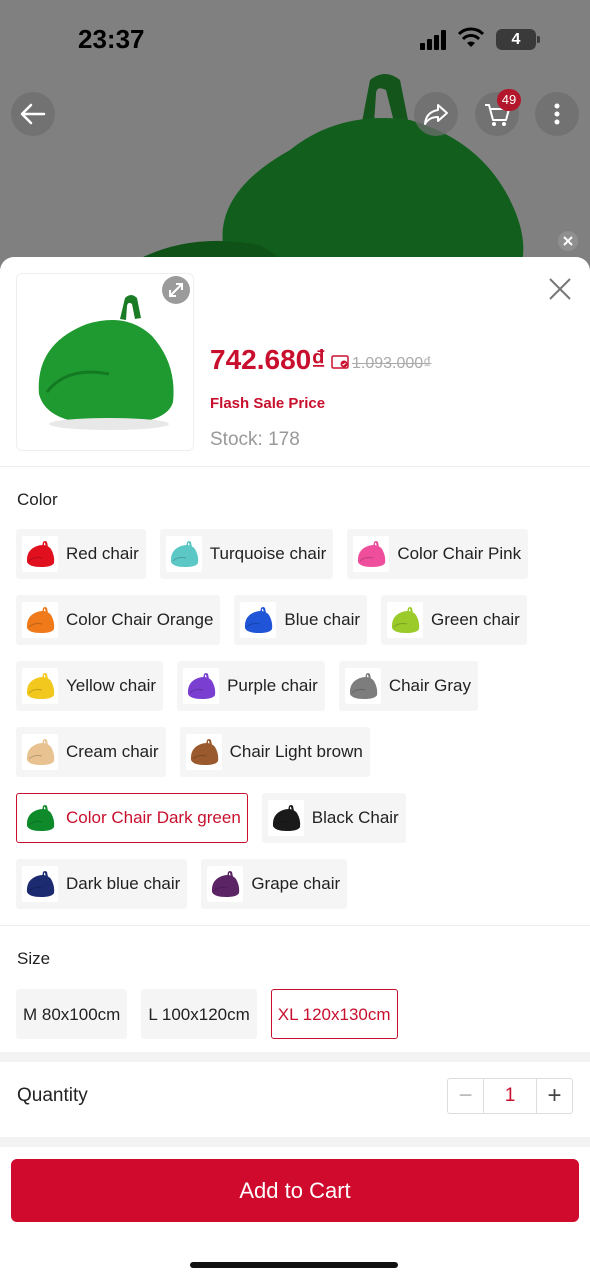  Describe the element at coordinates (334, 1014) in the screenshot. I see `size-option: XL 120x130cm` at that location.